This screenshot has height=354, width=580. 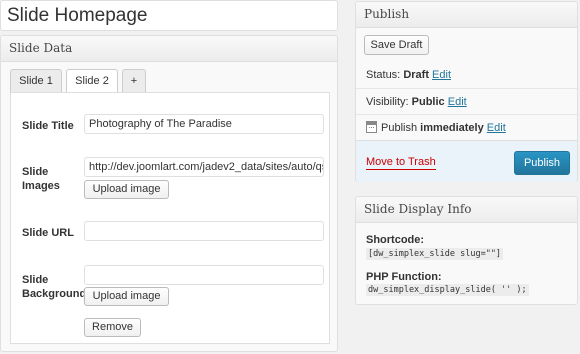 I want to click on upload-image-button: Upload image, so click(x=126, y=189).